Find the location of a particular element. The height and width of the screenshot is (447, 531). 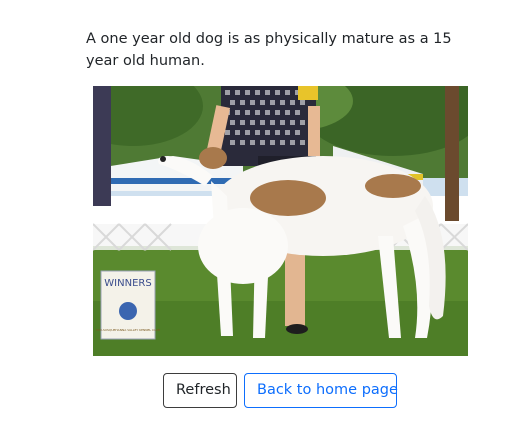

back-to-home-button: Back to home page is located at coordinates (321, 390).